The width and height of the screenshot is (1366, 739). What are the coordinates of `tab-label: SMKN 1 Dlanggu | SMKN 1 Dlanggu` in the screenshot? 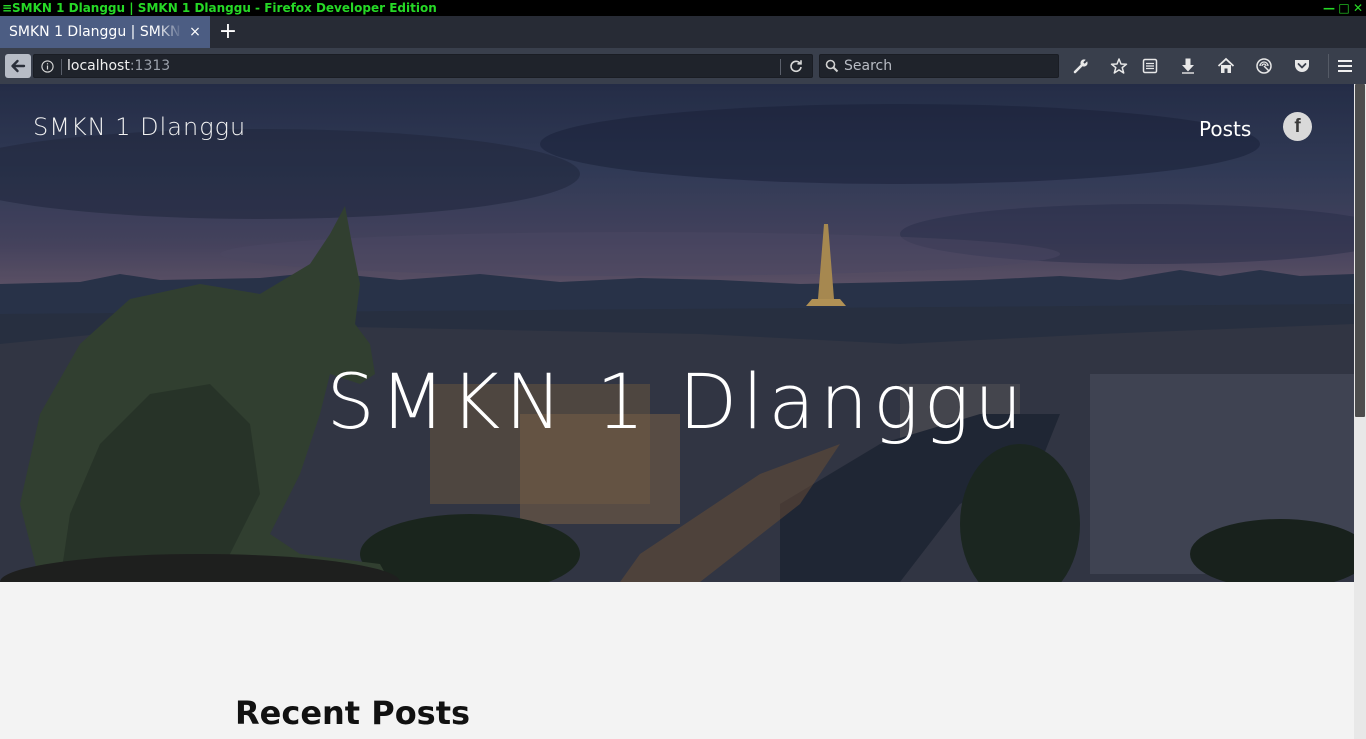 It's located at (96, 32).